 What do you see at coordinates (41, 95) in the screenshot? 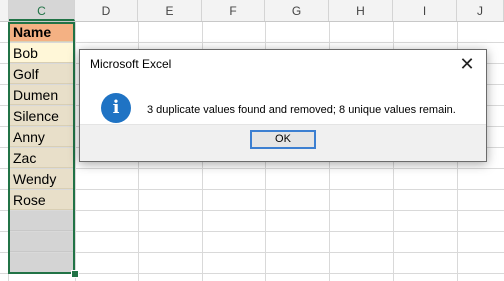
I see `cell-c4: Dumen` at bounding box center [41, 95].